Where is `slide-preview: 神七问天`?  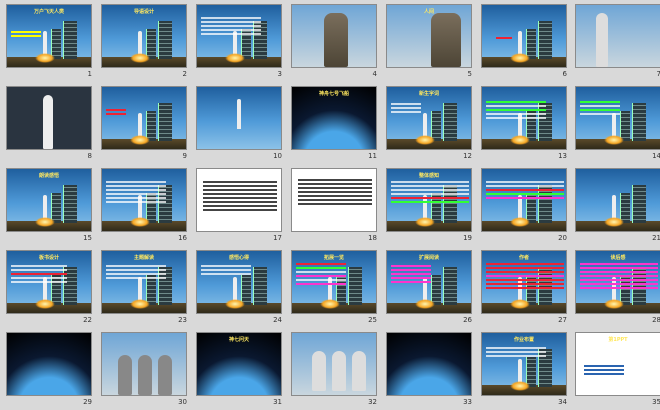
slide-preview: 神七问天 is located at coordinates (239, 364).